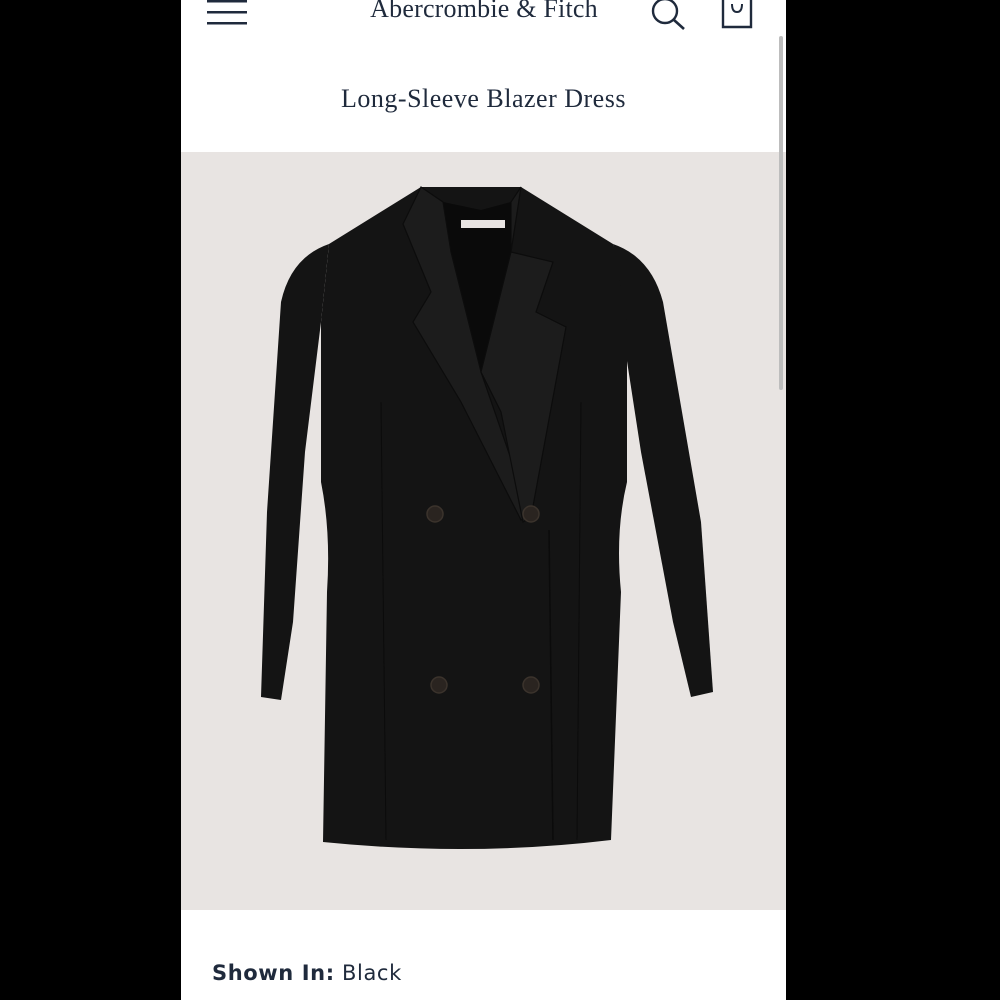  What do you see at coordinates (227, 14) in the screenshot?
I see `menu-icon` at bounding box center [227, 14].